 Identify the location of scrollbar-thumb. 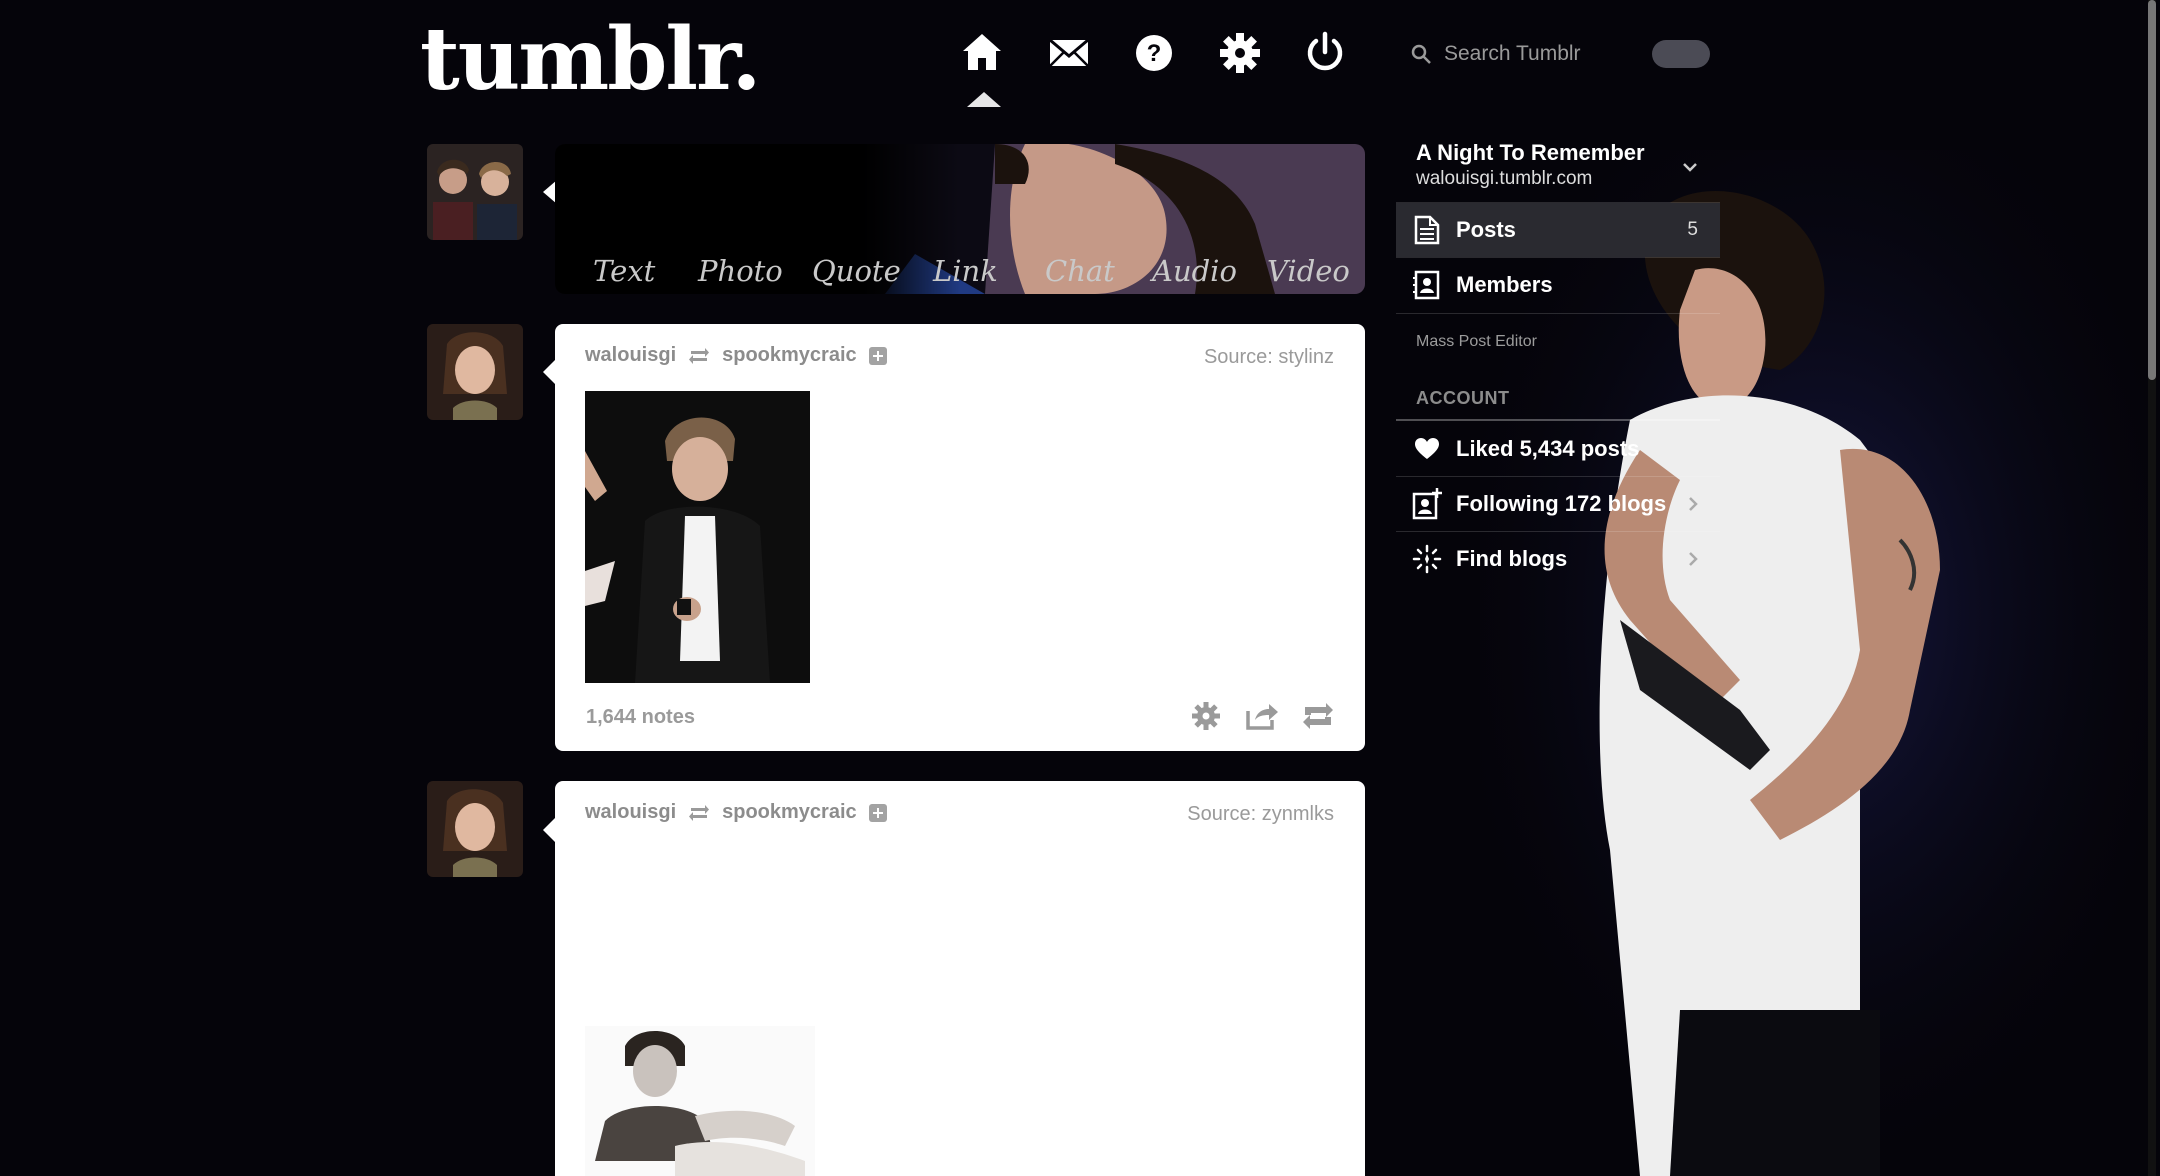
(2152, 190).